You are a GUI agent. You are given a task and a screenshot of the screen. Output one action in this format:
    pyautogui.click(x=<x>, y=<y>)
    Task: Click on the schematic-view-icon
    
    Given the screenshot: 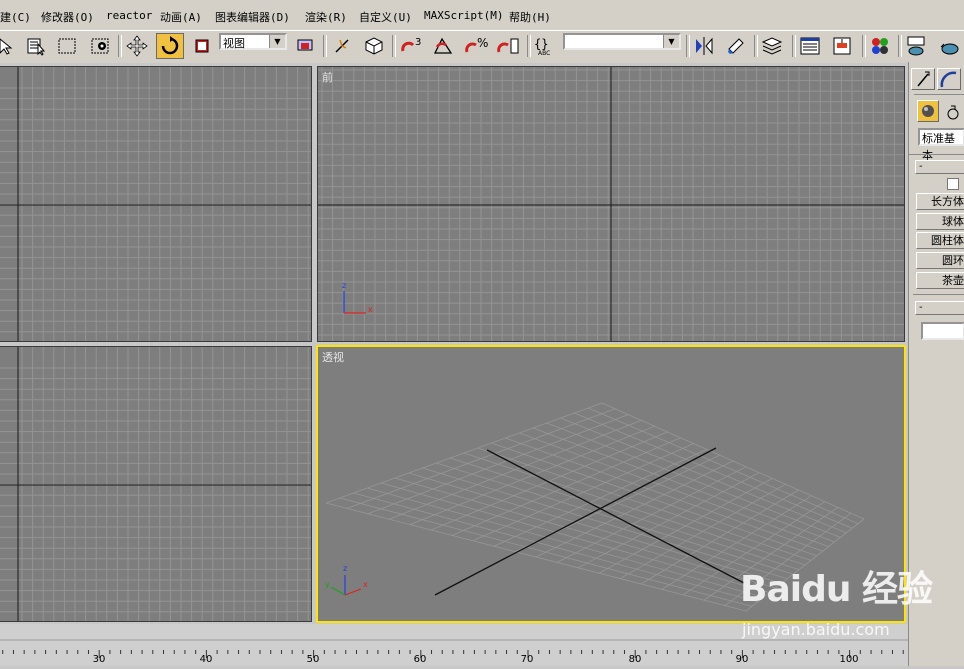 What is the action you would take?
    pyautogui.click(x=842, y=46)
    